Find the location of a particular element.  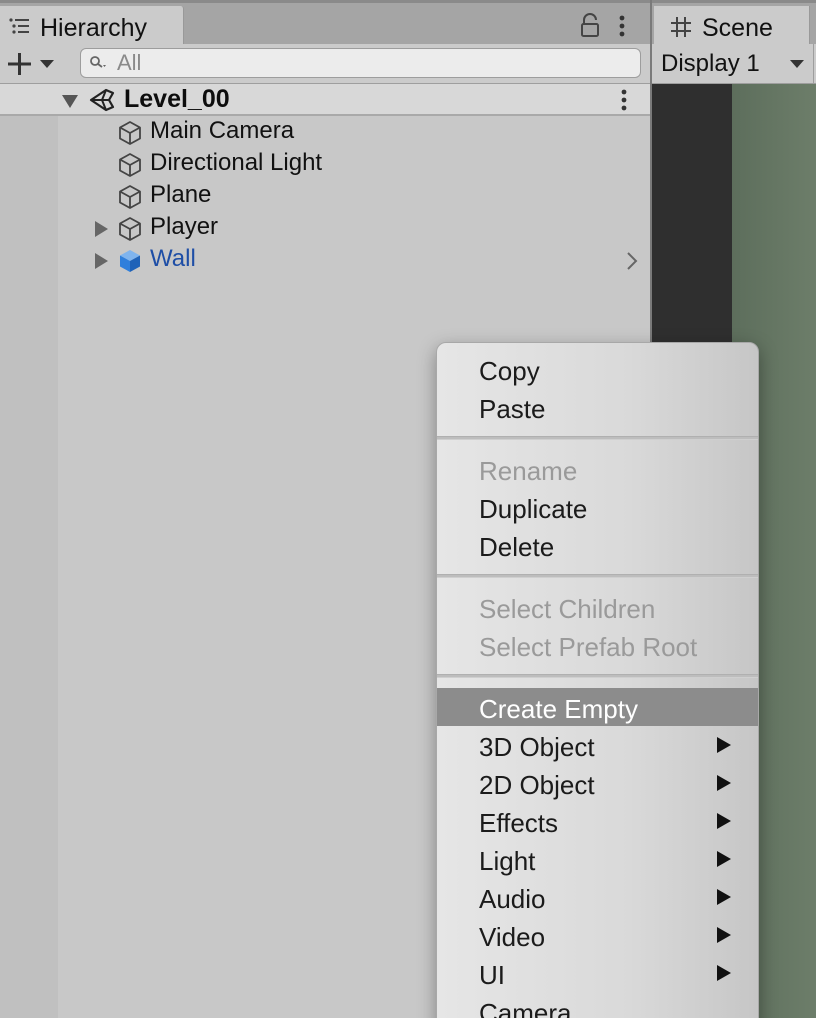

tab-scene: Scene is located at coordinates (732, 26).